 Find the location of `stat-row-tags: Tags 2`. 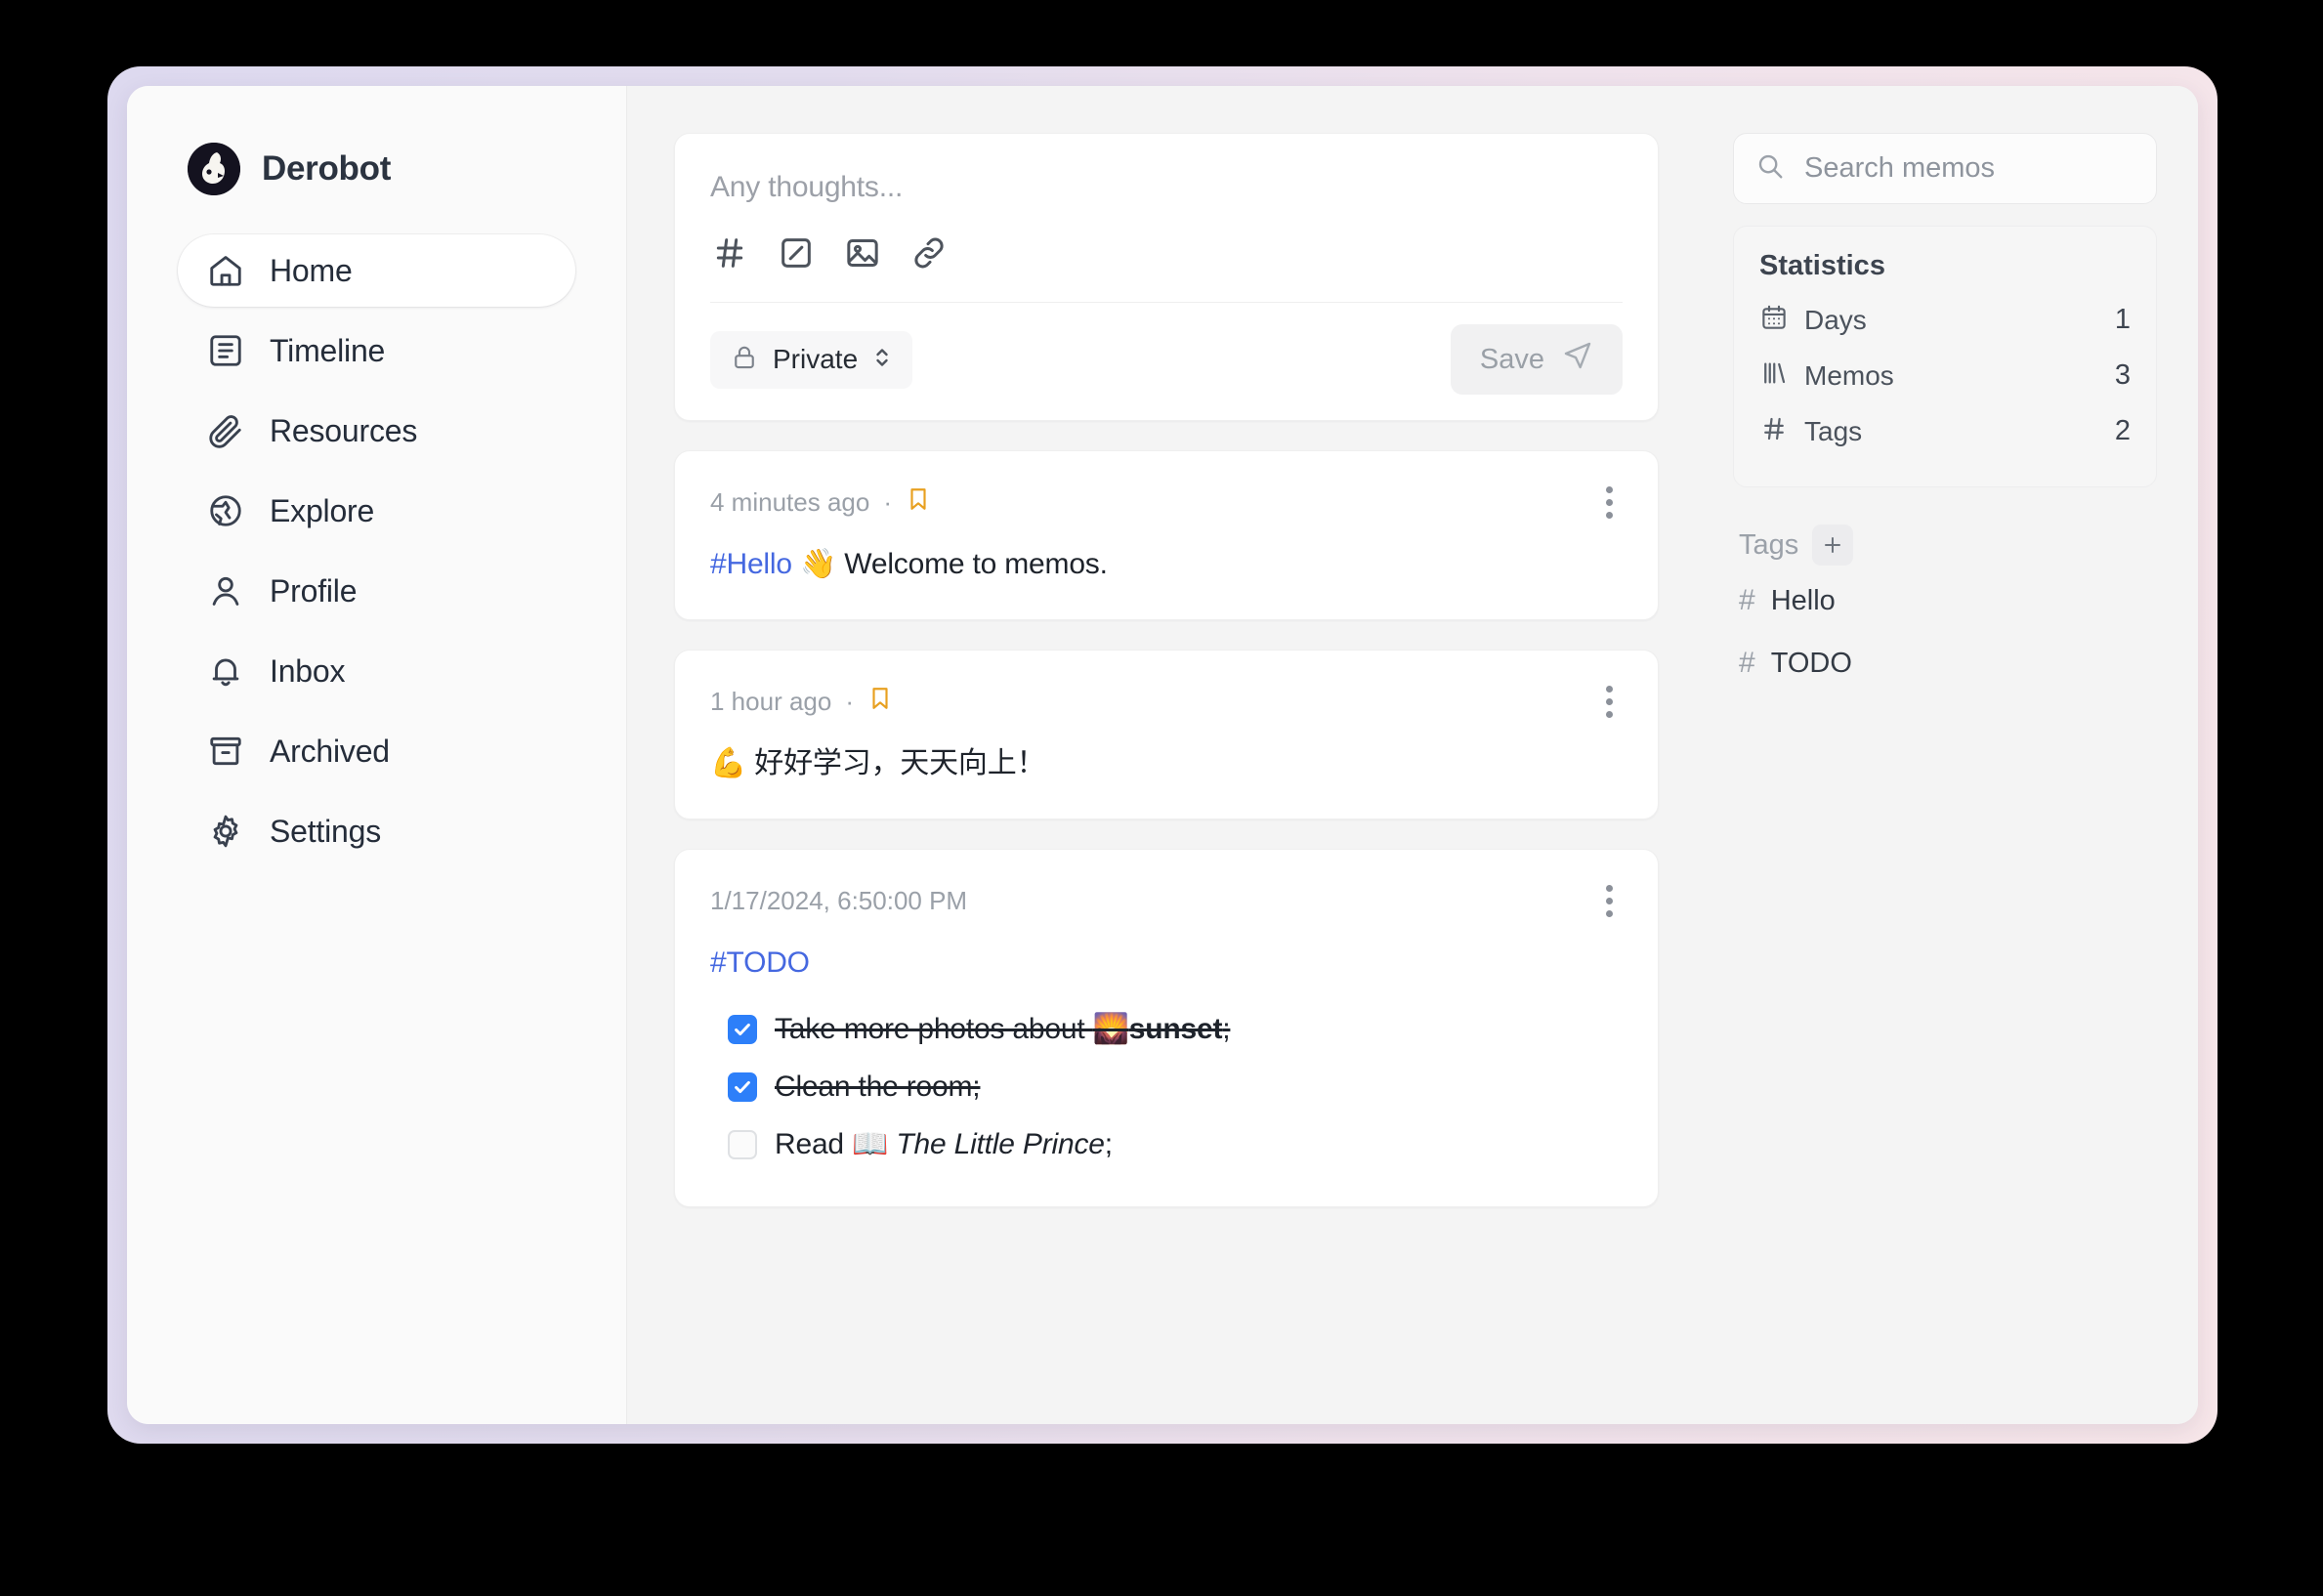

stat-row-tags: Tags 2 is located at coordinates (1945, 431).